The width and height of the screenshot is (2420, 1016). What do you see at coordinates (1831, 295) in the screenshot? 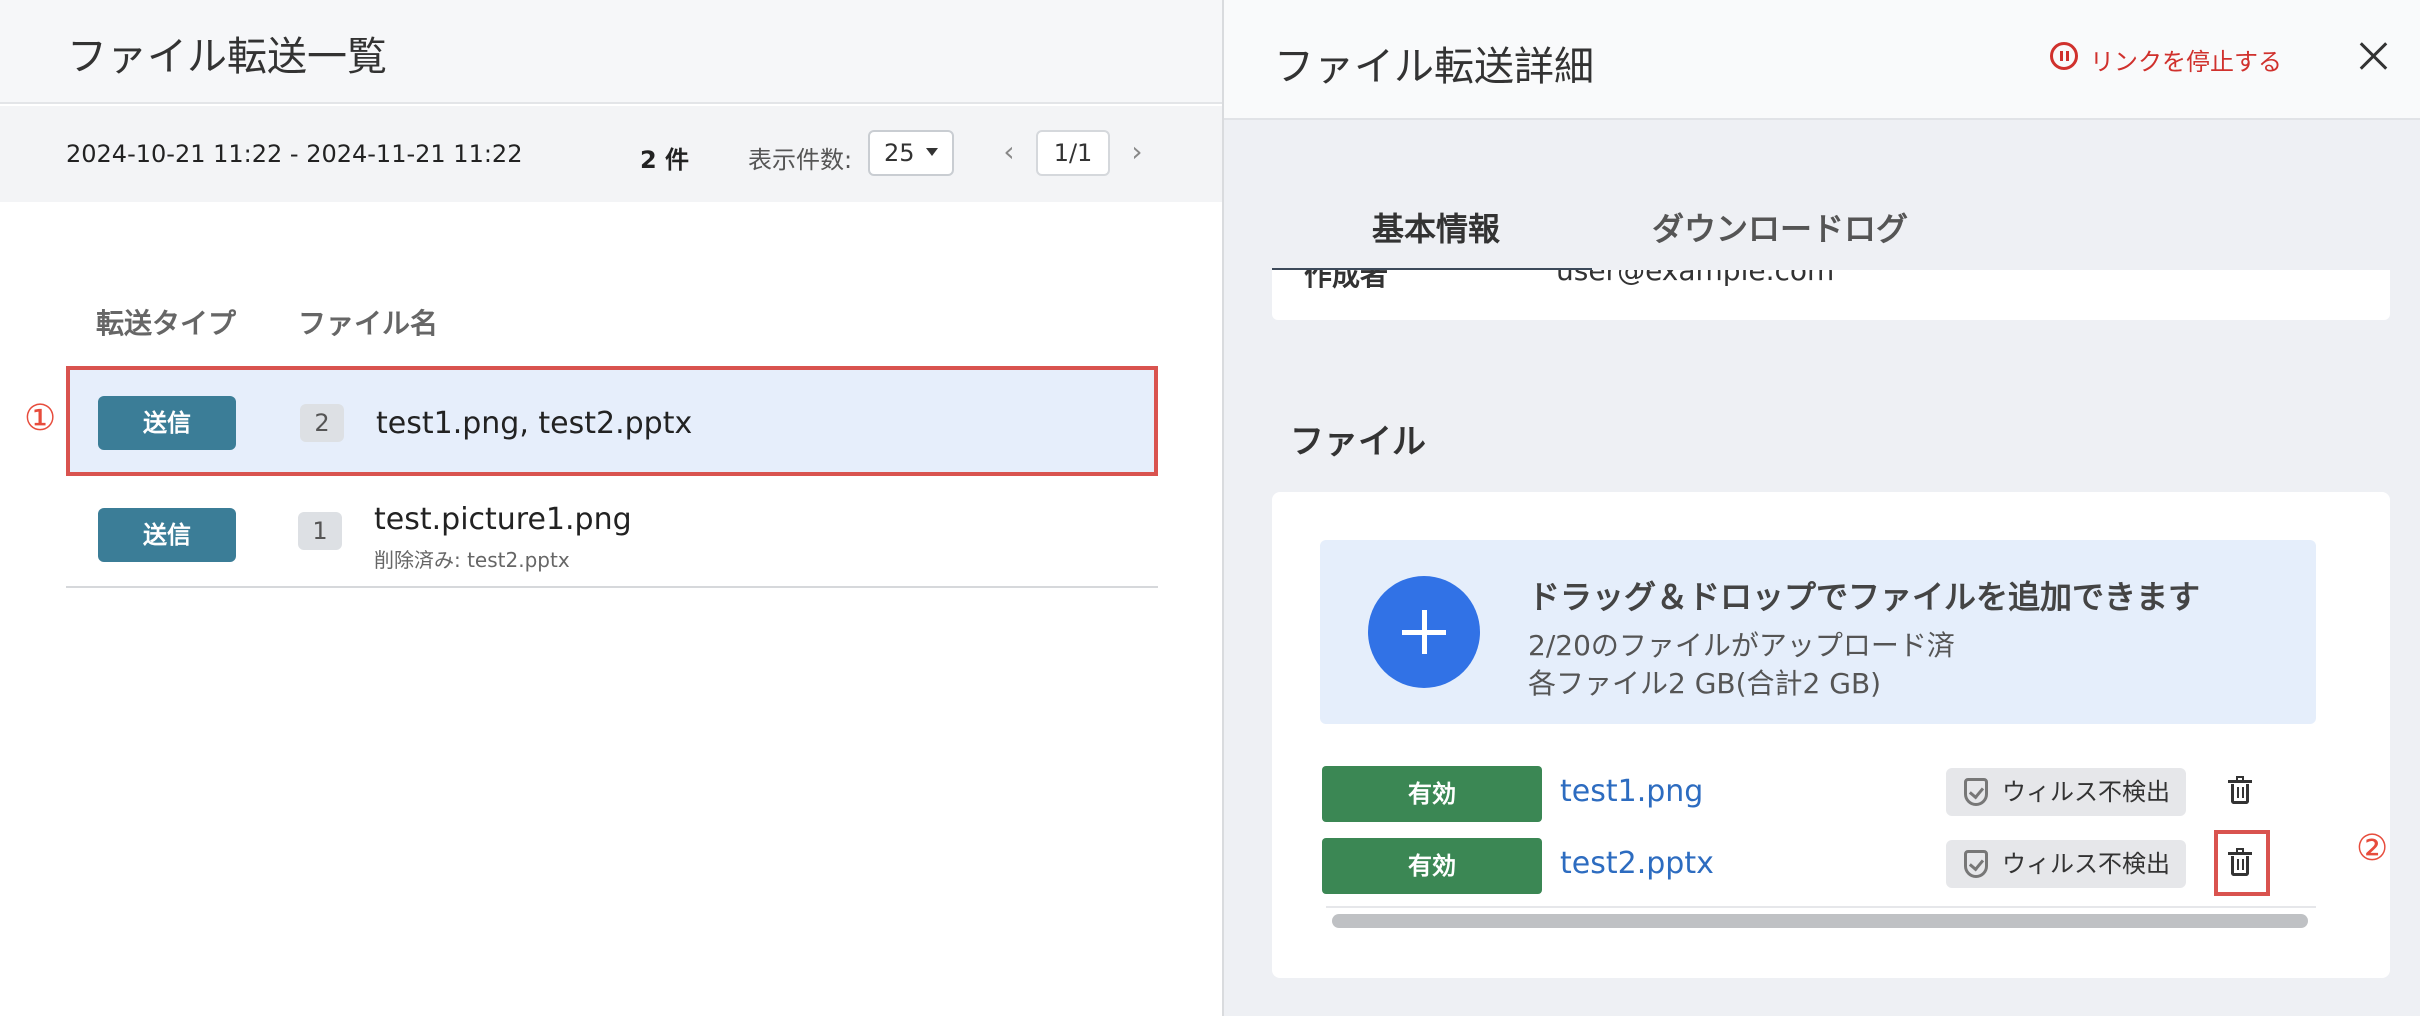
I see `basic-info-card: 作成者 user@example.com` at bounding box center [1831, 295].